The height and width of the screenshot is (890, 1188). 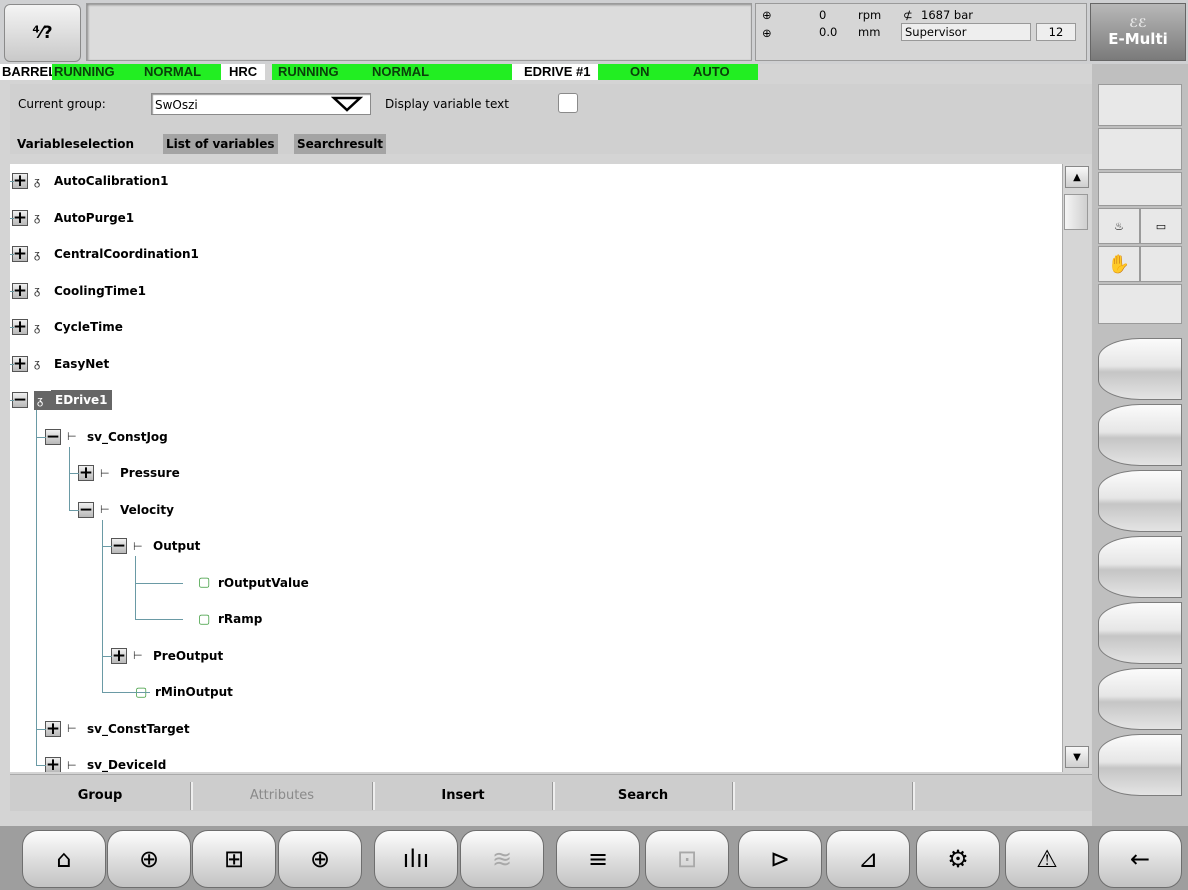 What do you see at coordinates (1119, 264) in the screenshot?
I see `hand-icon: ✋` at bounding box center [1119, 264].